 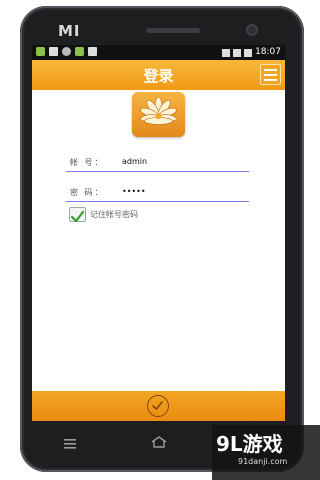 I want to click on login-confirm-button, so click(x=158, y=406).